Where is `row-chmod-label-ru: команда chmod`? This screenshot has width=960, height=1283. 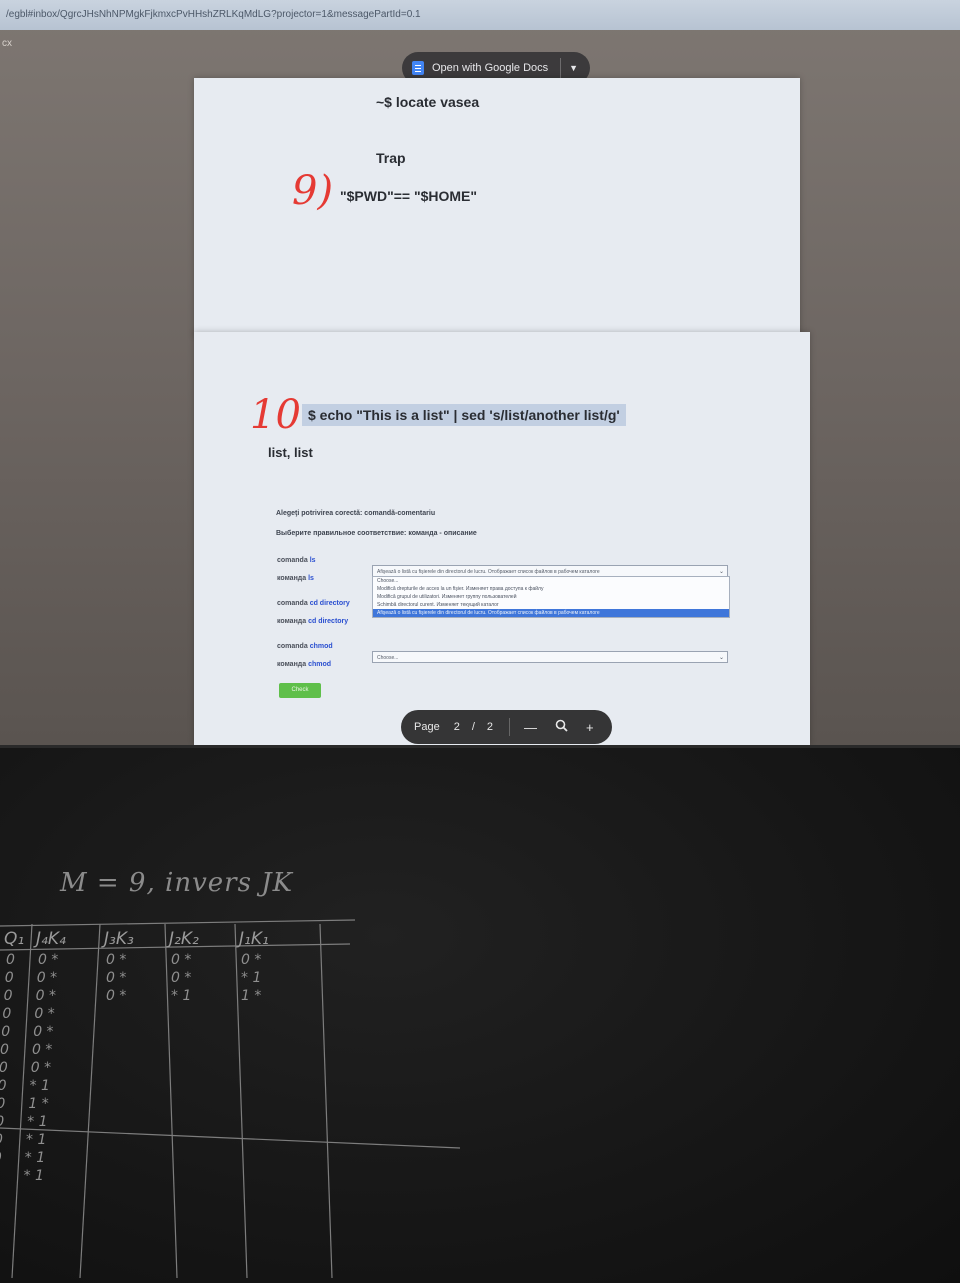
row-chmod-label-ru: команда chmod is located at coordinates (304, 664).